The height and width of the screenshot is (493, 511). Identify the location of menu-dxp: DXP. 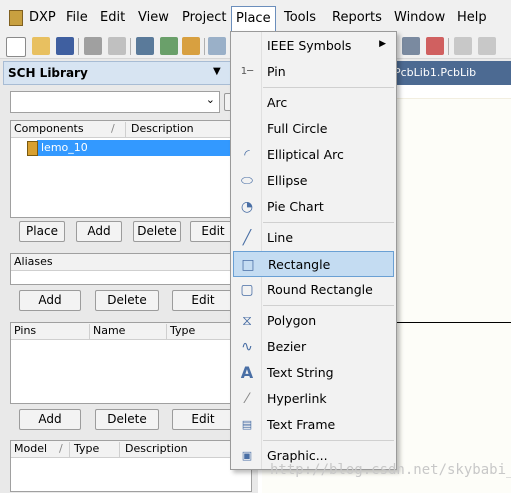
(42, 18).